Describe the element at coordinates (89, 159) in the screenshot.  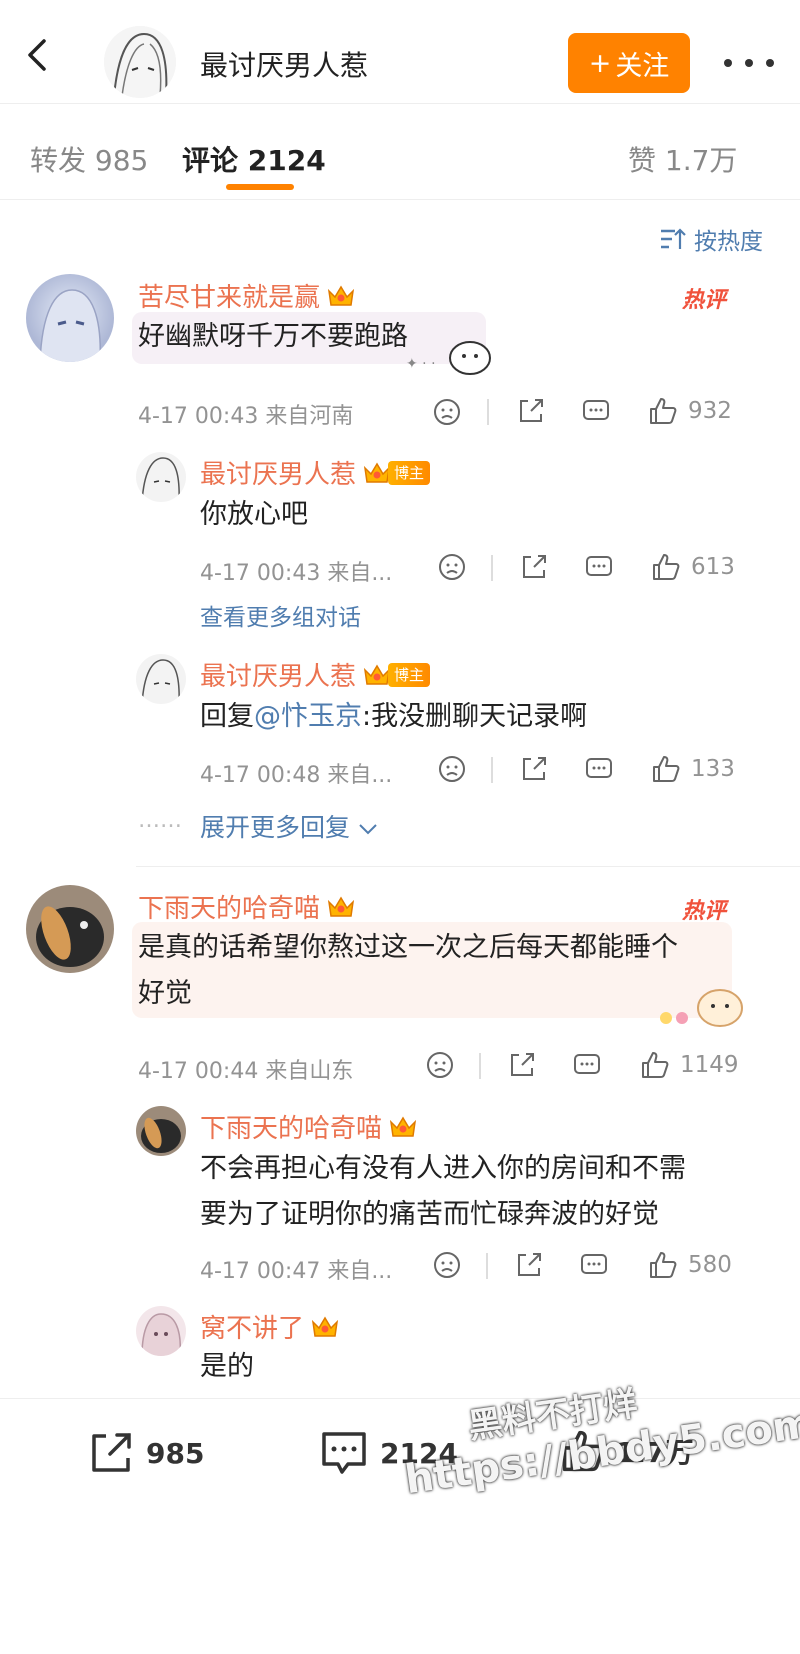
I see `tab-repost: 转发 985` at that location.